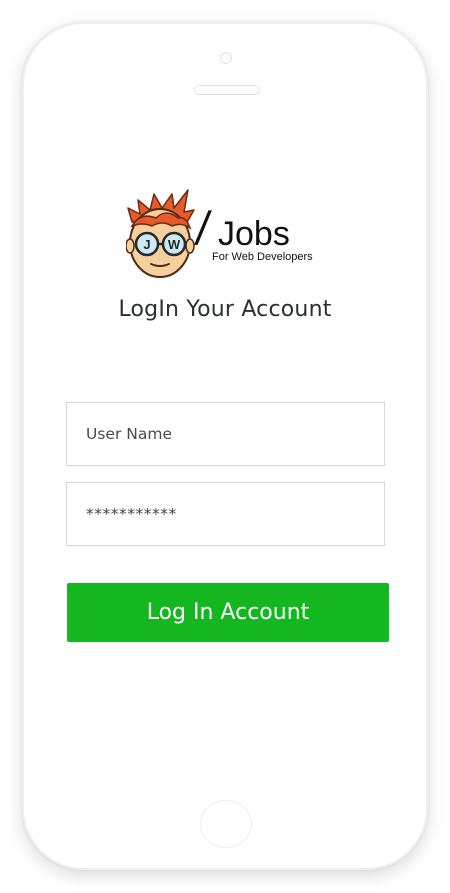 Image resolution: width=450 pixels, height=893 pixels. Describe the element at coordinates (228, 612) in the screenshot. I see `login-button: Log In Account` at that location.